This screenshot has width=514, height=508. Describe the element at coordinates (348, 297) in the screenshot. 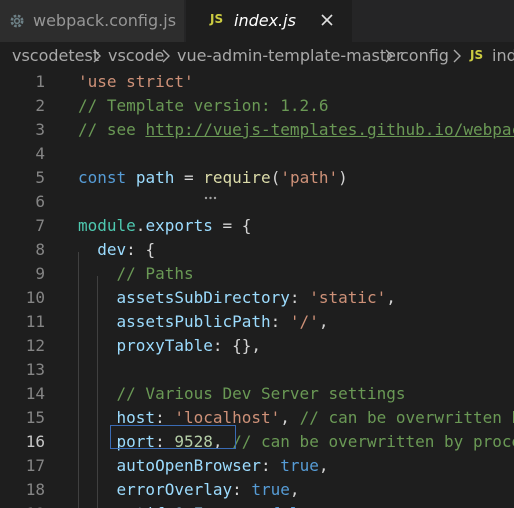

I see `code-token: 'static'` at that location.